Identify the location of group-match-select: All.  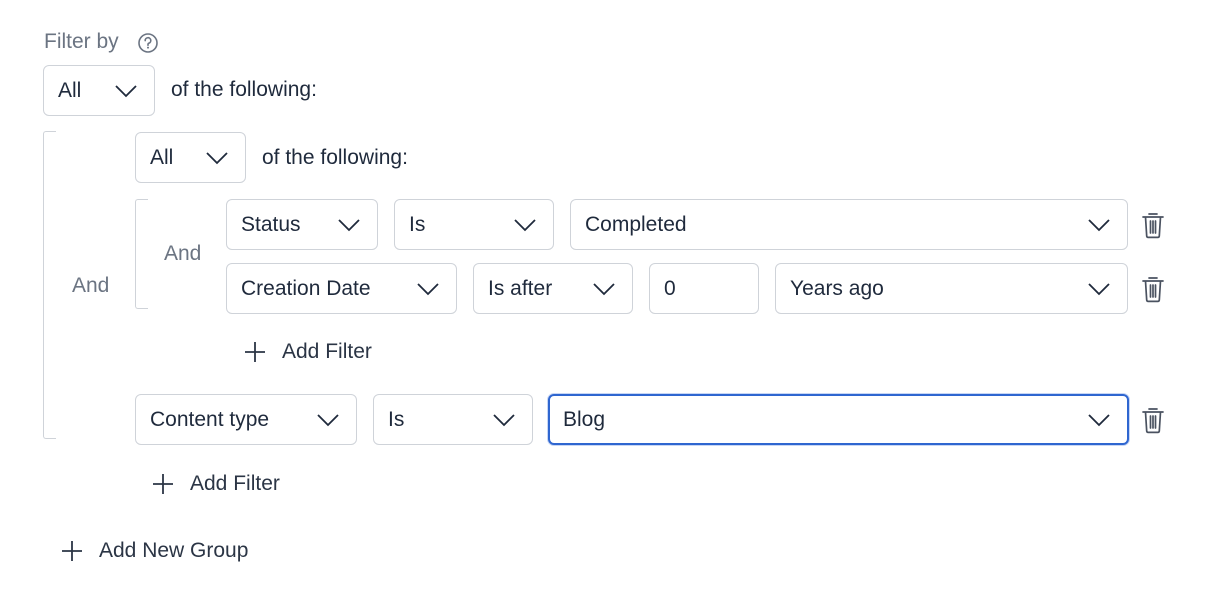
(190, 157).